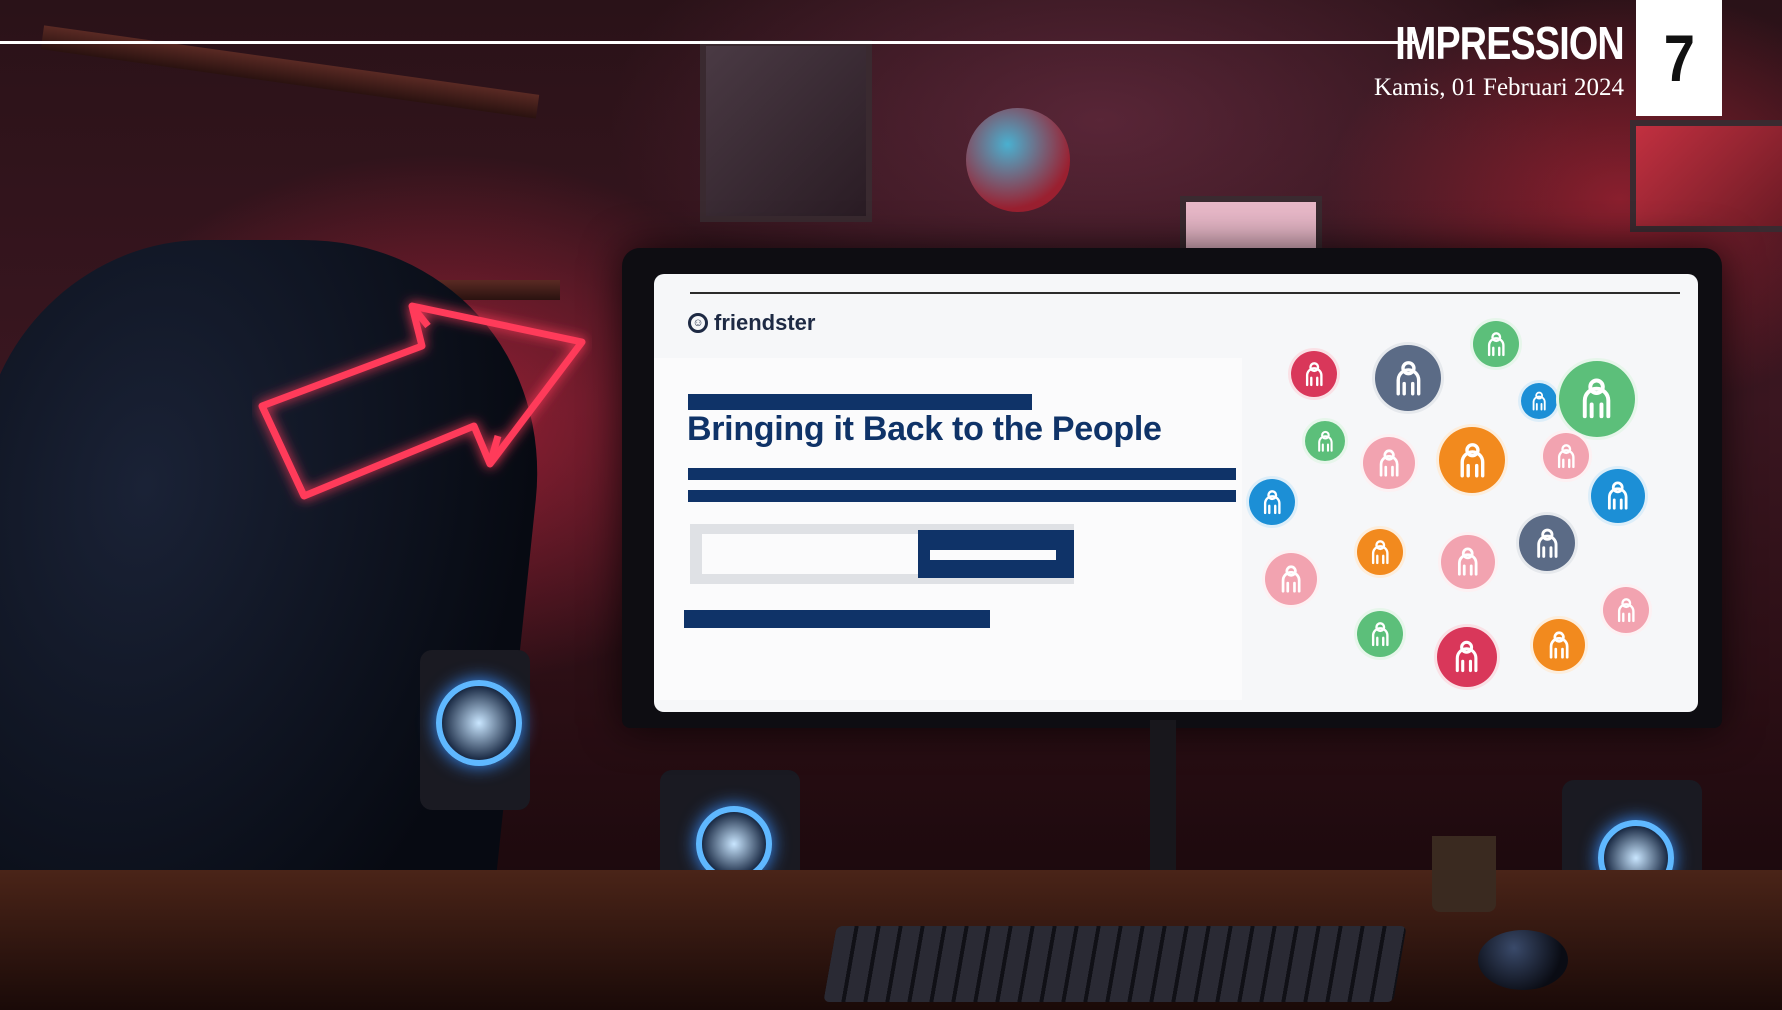 The width and height of the screenshot is (1782, 1010). I want to click on section-title: IMPRESSION, so click(1509, 43).